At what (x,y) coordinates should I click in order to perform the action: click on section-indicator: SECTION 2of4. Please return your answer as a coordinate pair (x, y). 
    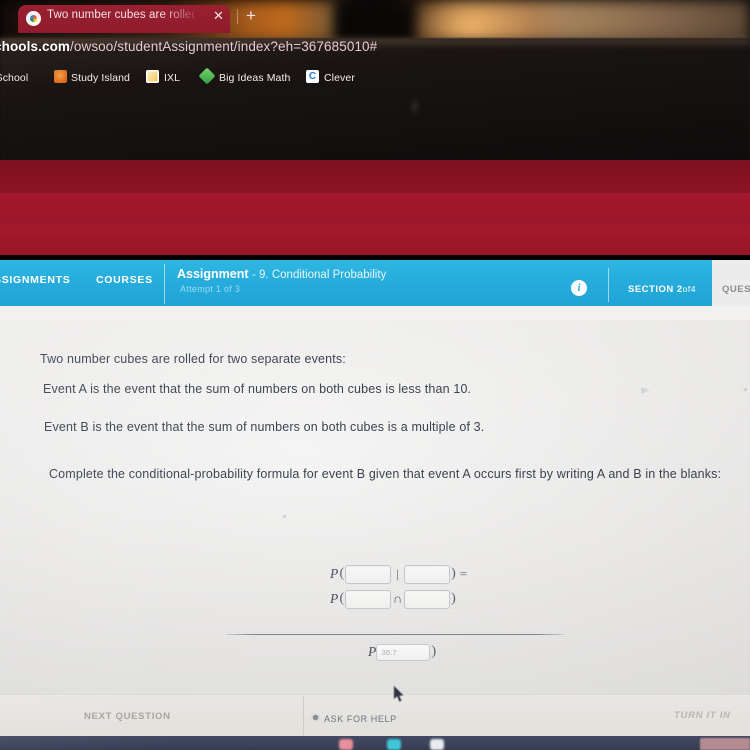
    Looking at the image, I should click on (662, 289).